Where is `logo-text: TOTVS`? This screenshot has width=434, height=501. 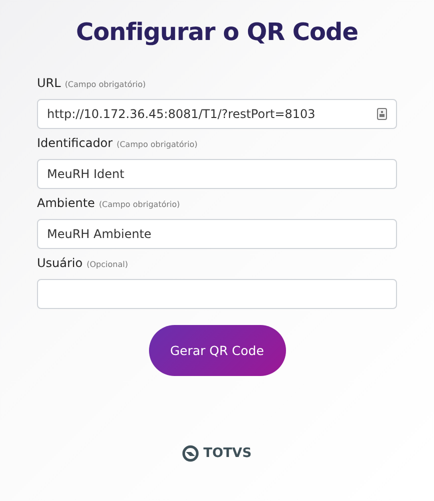 logo-text: TOTVS is located at coordinates (227, 453).